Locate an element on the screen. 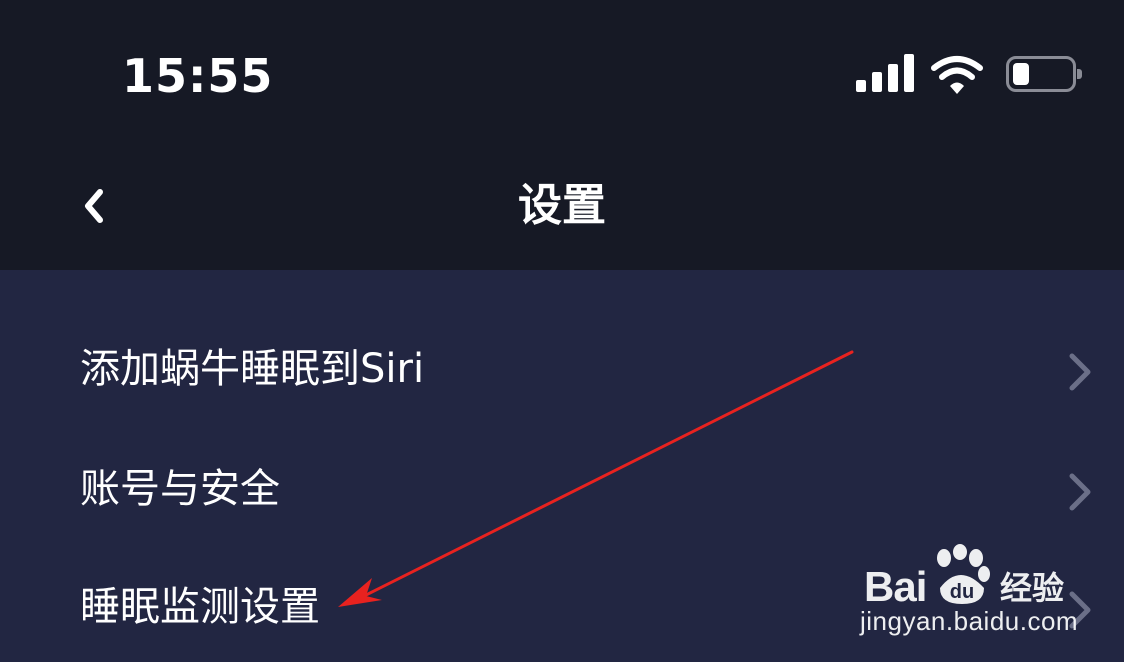  watermark-du: du is located at coordinates (962, 592).